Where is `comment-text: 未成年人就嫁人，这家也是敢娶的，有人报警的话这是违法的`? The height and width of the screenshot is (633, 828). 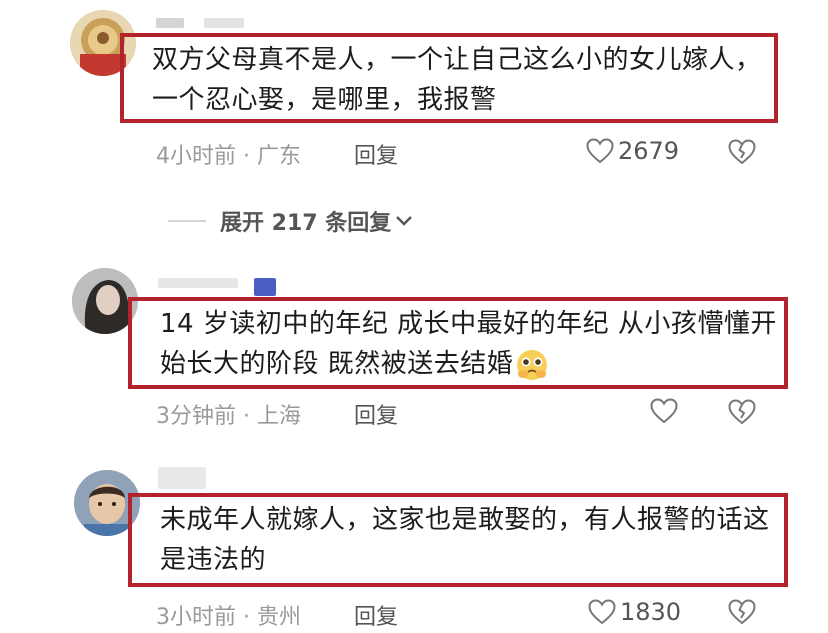 comment-text: 未成年人就嫁人，这家也是敢娶的，有人报警的话这是违法的 is located at coordinates (465, 540).